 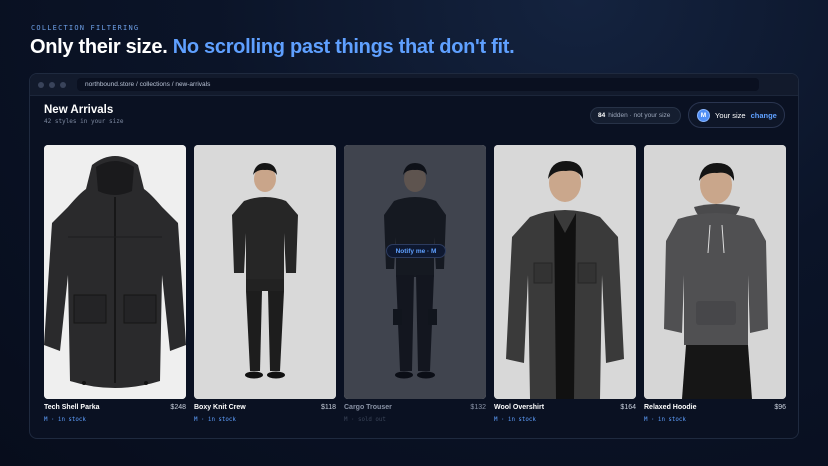 I want to click on product-name: Wool Overshirt, so click(x=519, y=407).